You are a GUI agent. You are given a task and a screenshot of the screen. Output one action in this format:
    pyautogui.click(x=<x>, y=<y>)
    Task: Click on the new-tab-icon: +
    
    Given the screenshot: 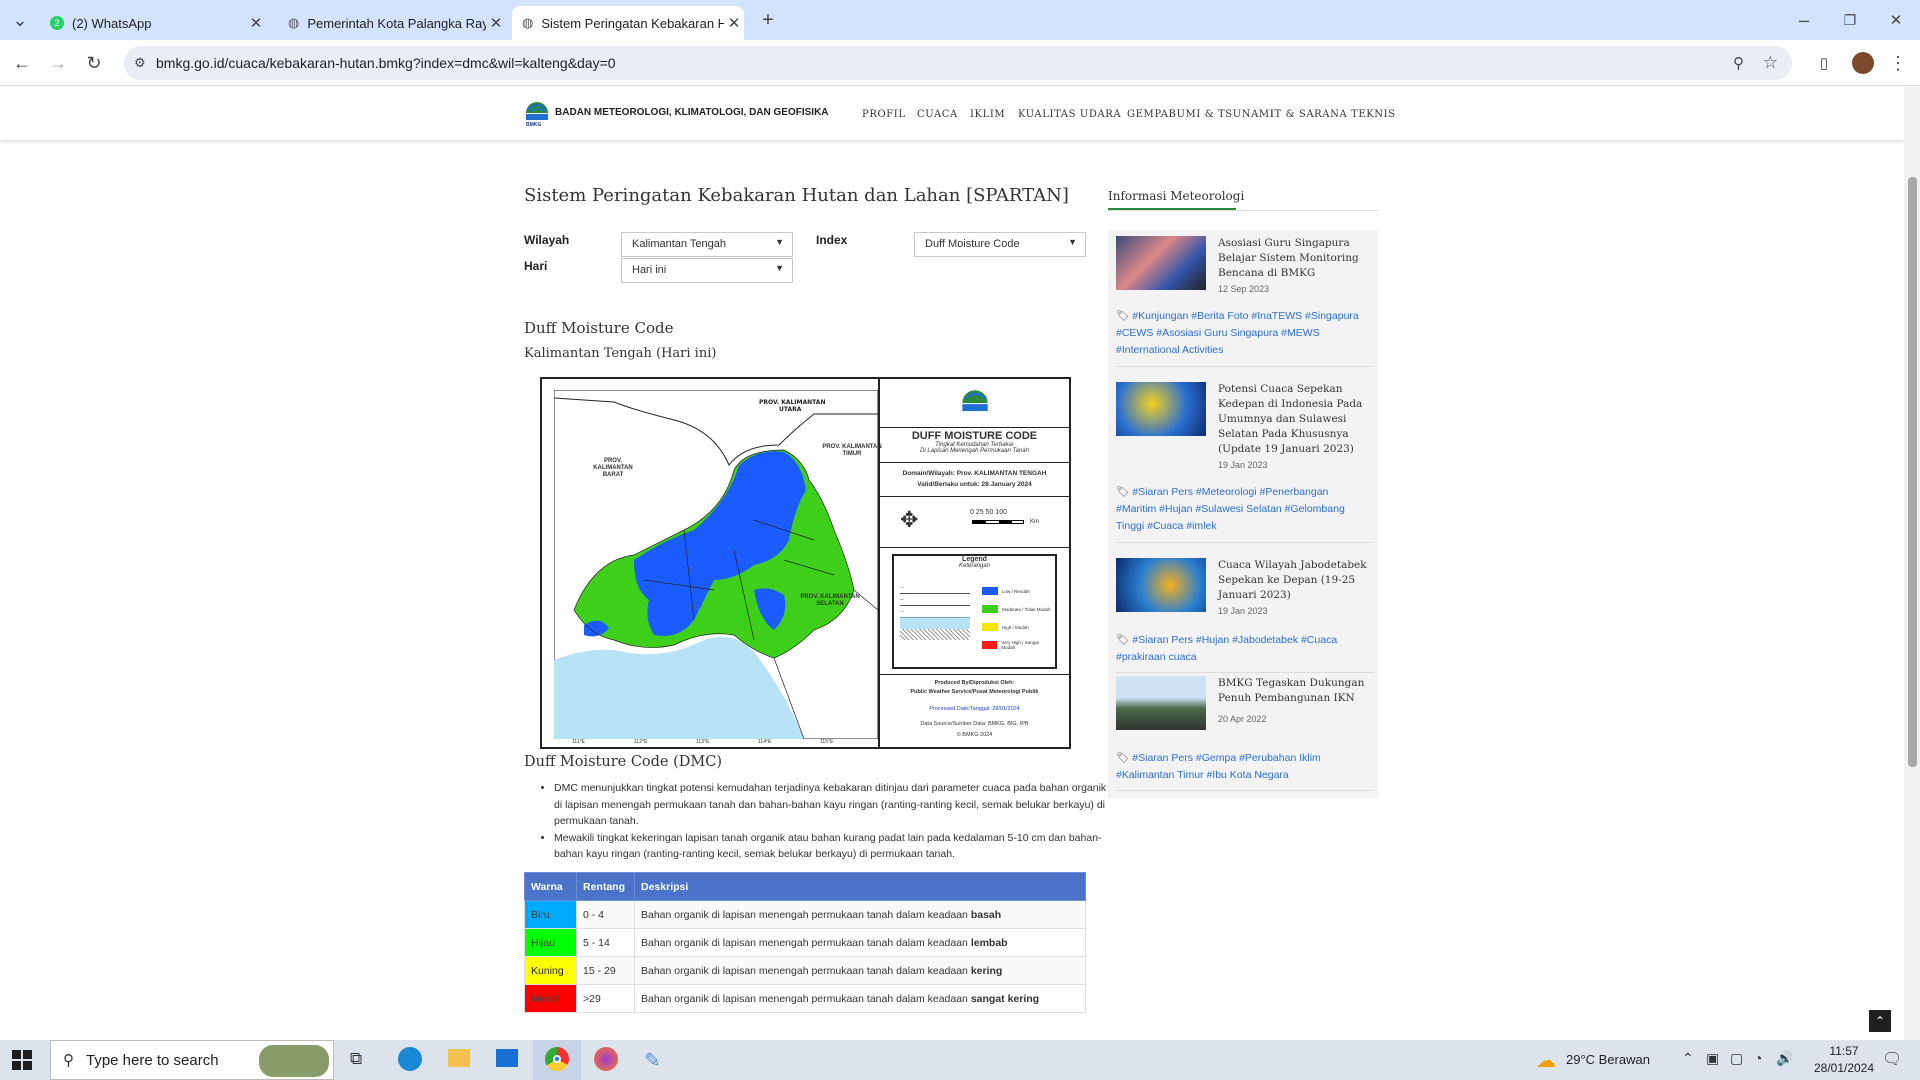 What is the action you would take?
    pyautogui.click(x=768, y=20)
    